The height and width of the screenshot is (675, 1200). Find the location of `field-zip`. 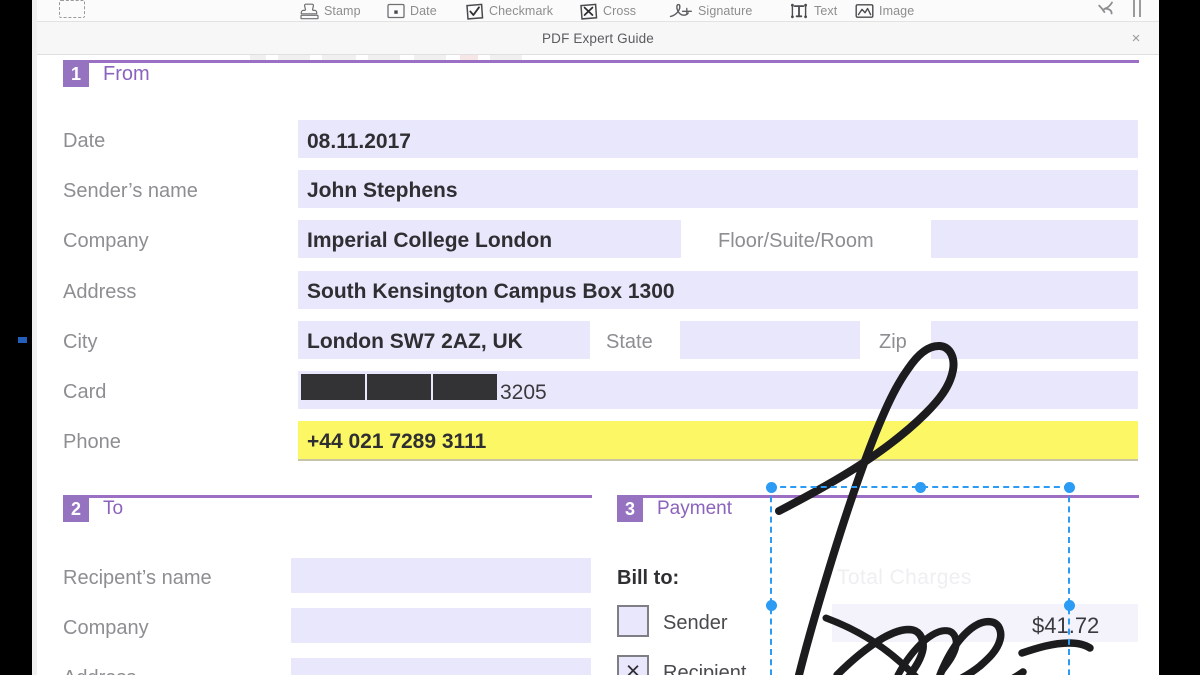

field-zip is located at coordinates (1034, 340).